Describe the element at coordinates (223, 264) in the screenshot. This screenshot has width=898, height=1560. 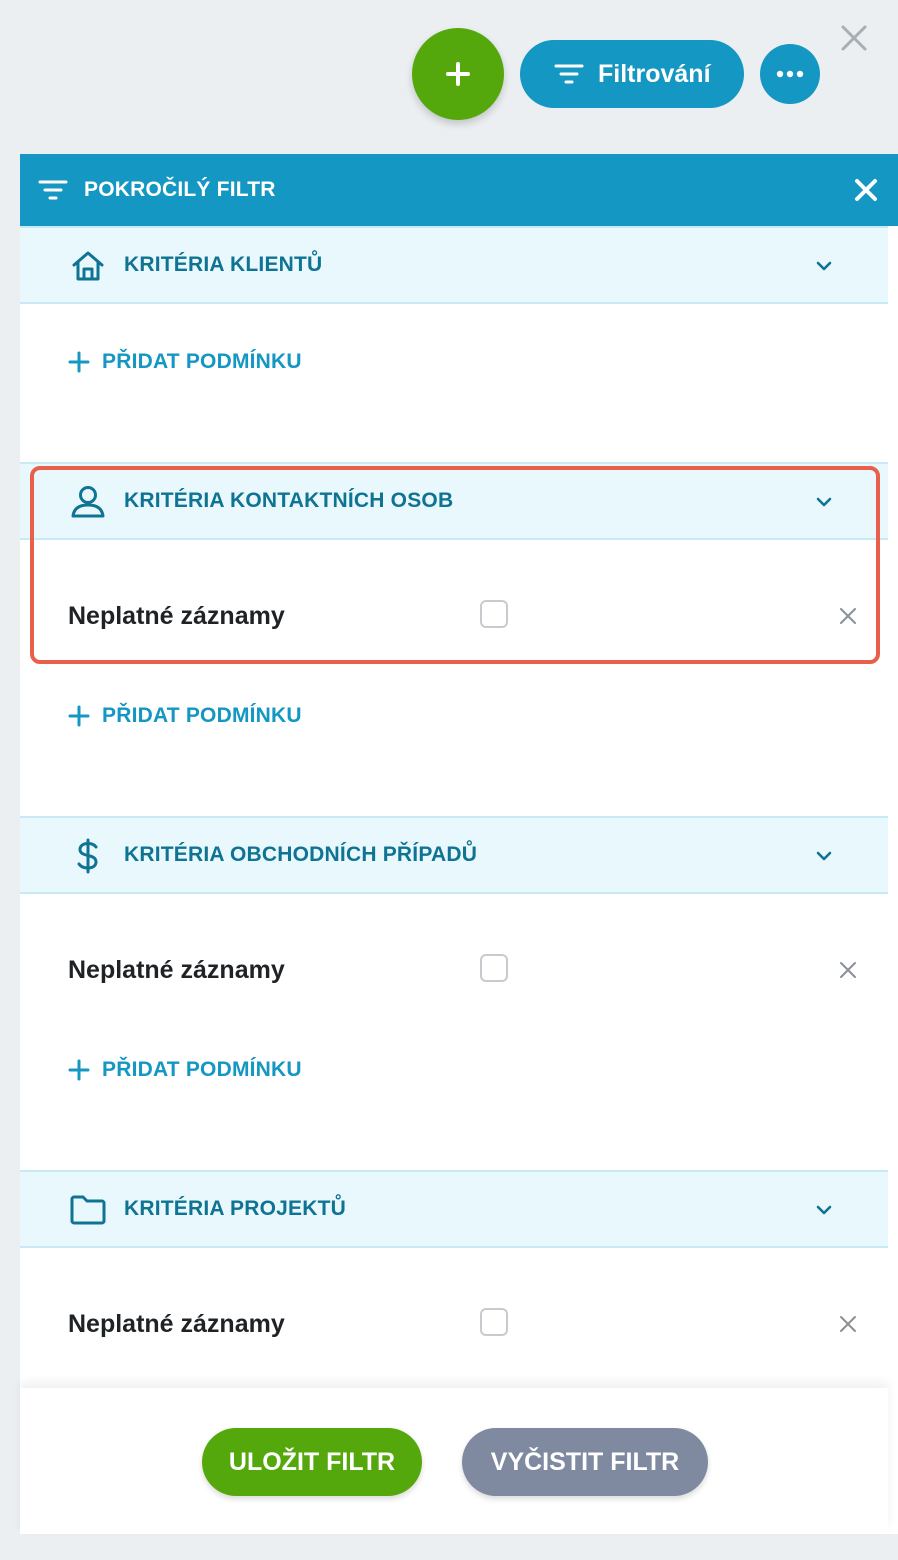
I see `section-title: KRITÉRIA KLIENTŮ` at that location.